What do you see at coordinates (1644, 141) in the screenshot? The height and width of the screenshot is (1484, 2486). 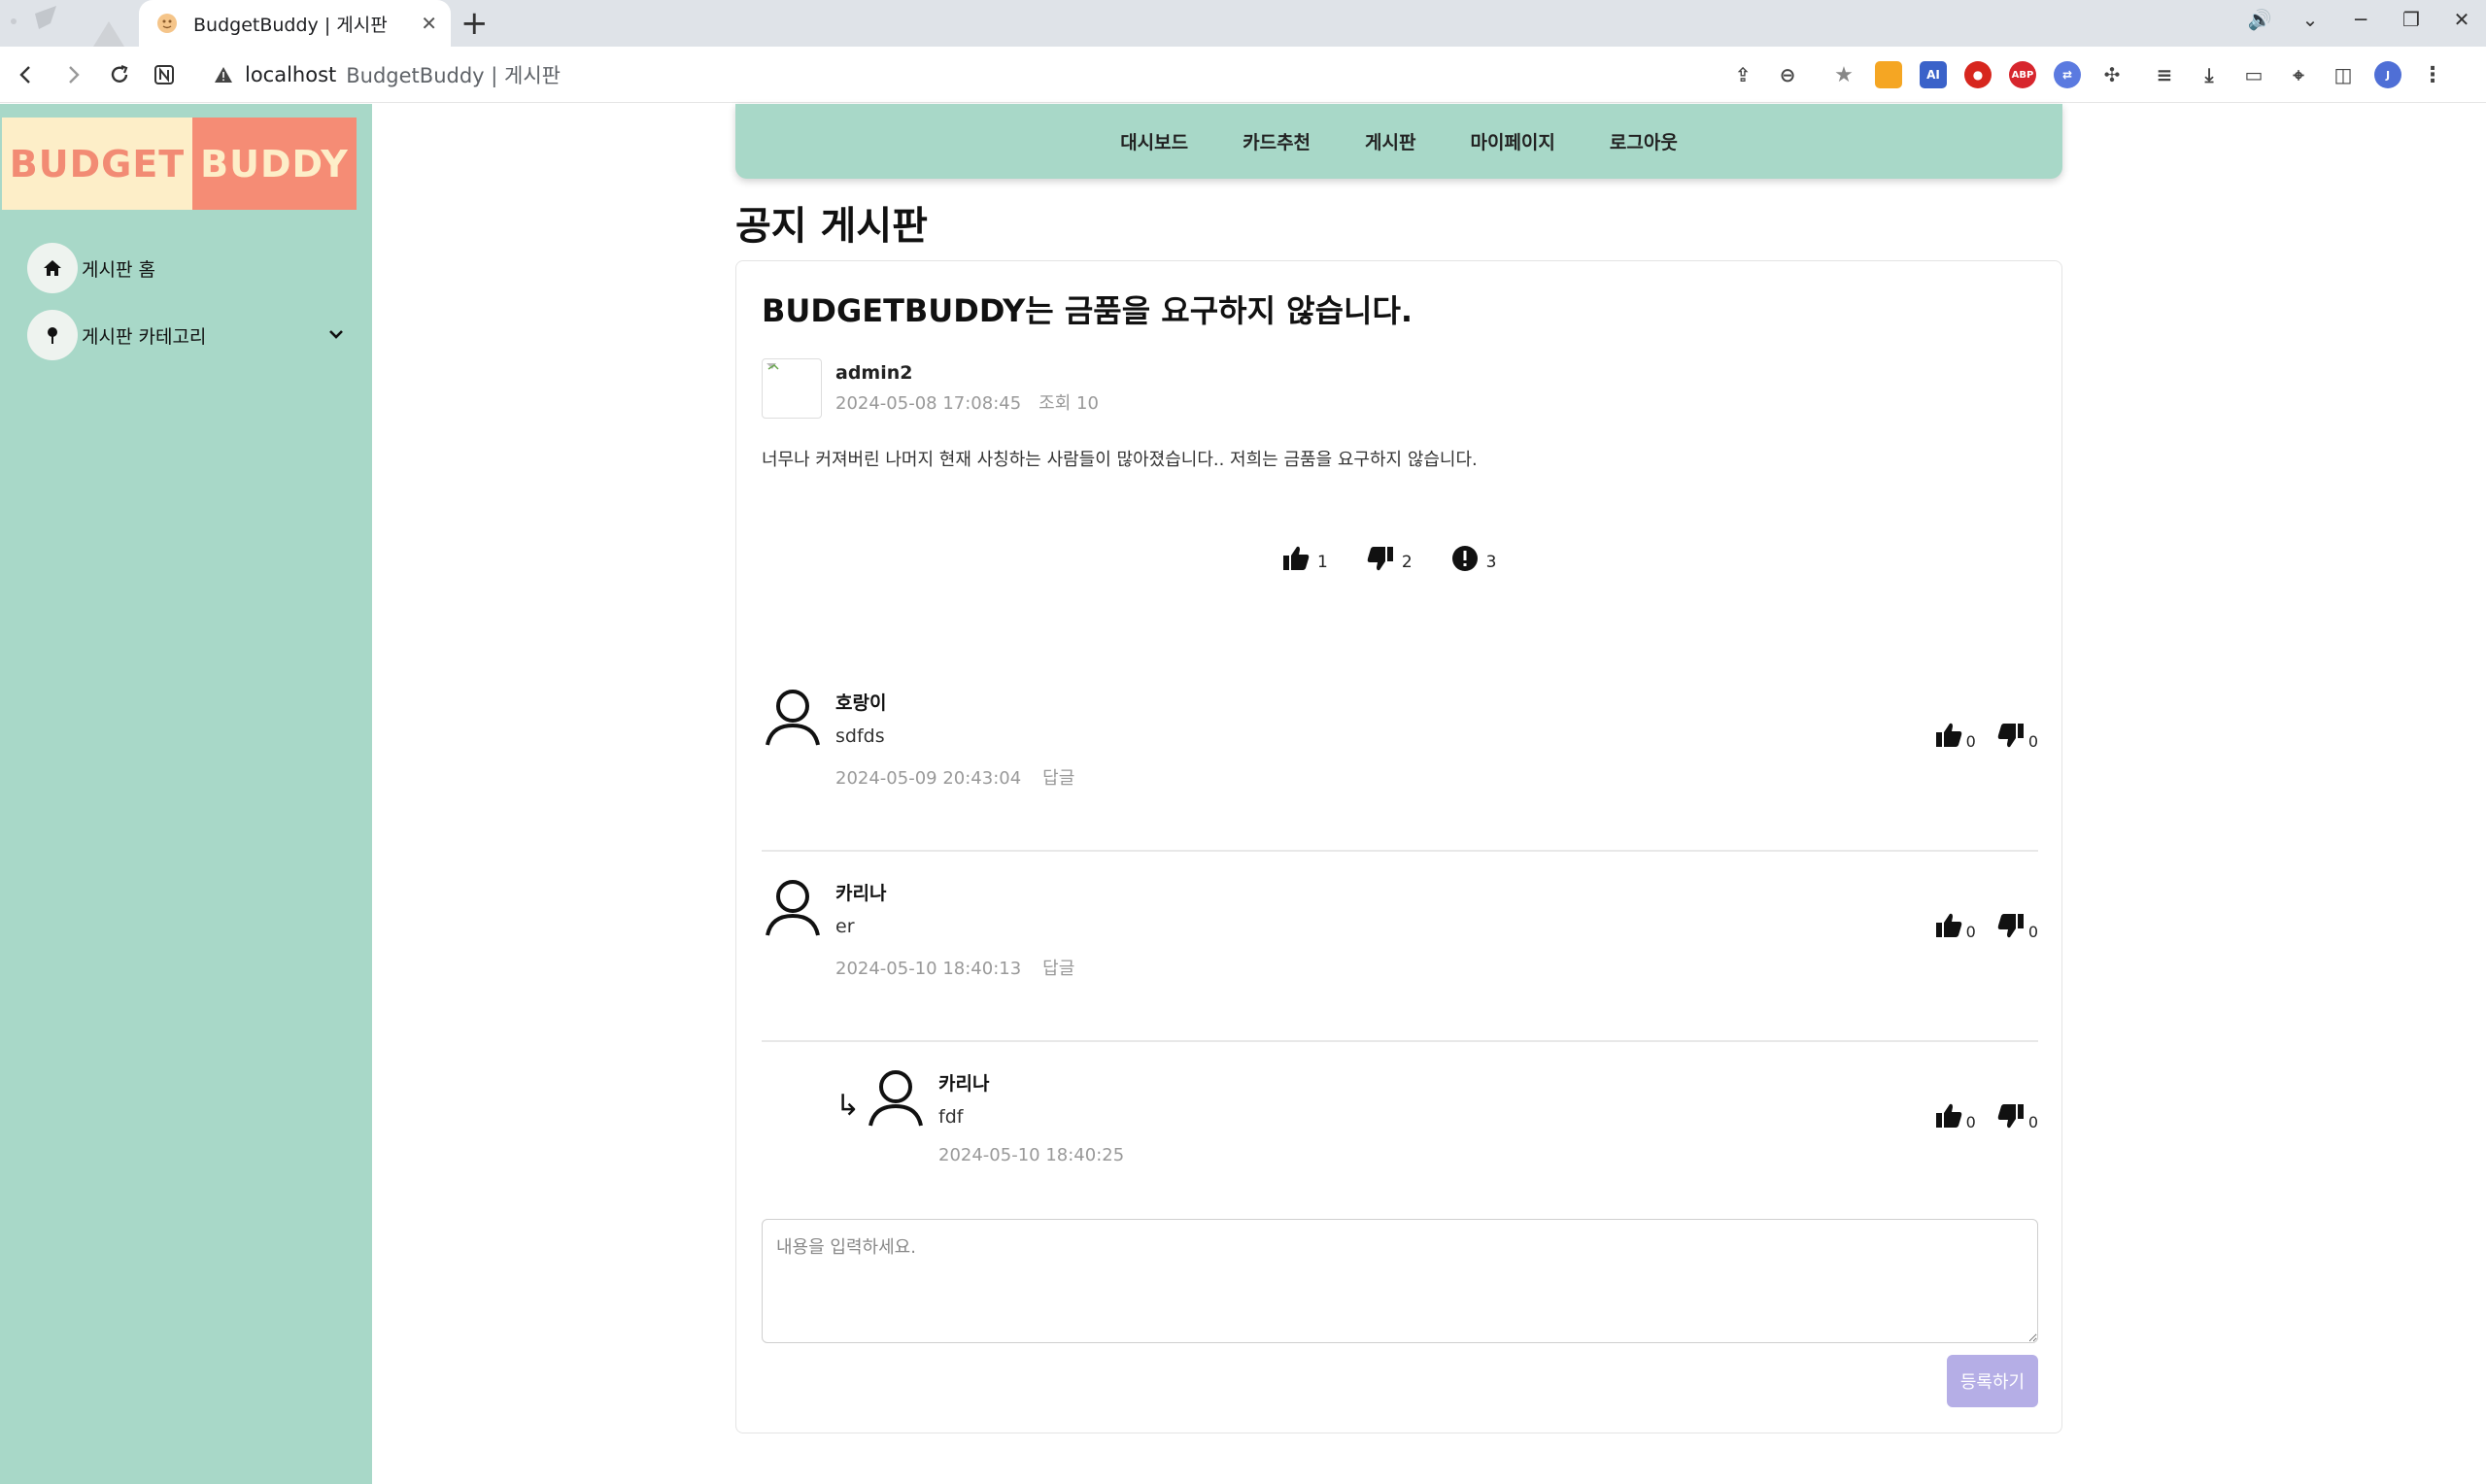 I see `nav-logout: 로그아웃` at bounding box center [1644, 141].